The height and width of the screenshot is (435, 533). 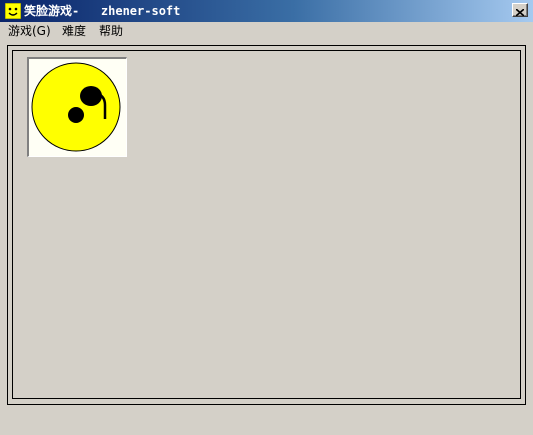 I want to click on sad-face-icon, so click(x=76, y=107).